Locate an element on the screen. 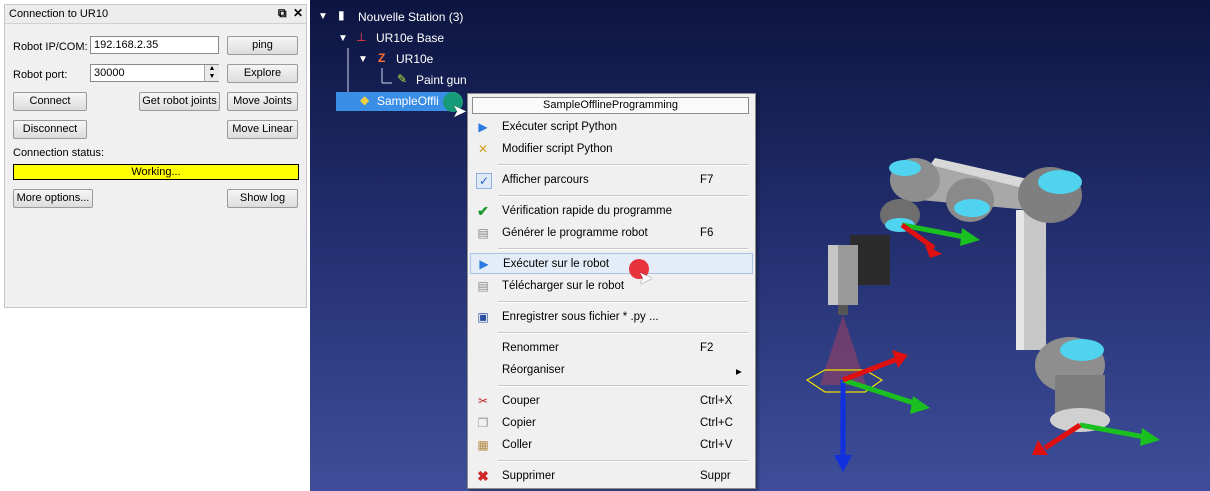 Image resolution: width=1210 pixels, height=491 pixels. panel-titlebar: Connection to UR10 ⧉ ✕ is located at coordinates (155, 14).